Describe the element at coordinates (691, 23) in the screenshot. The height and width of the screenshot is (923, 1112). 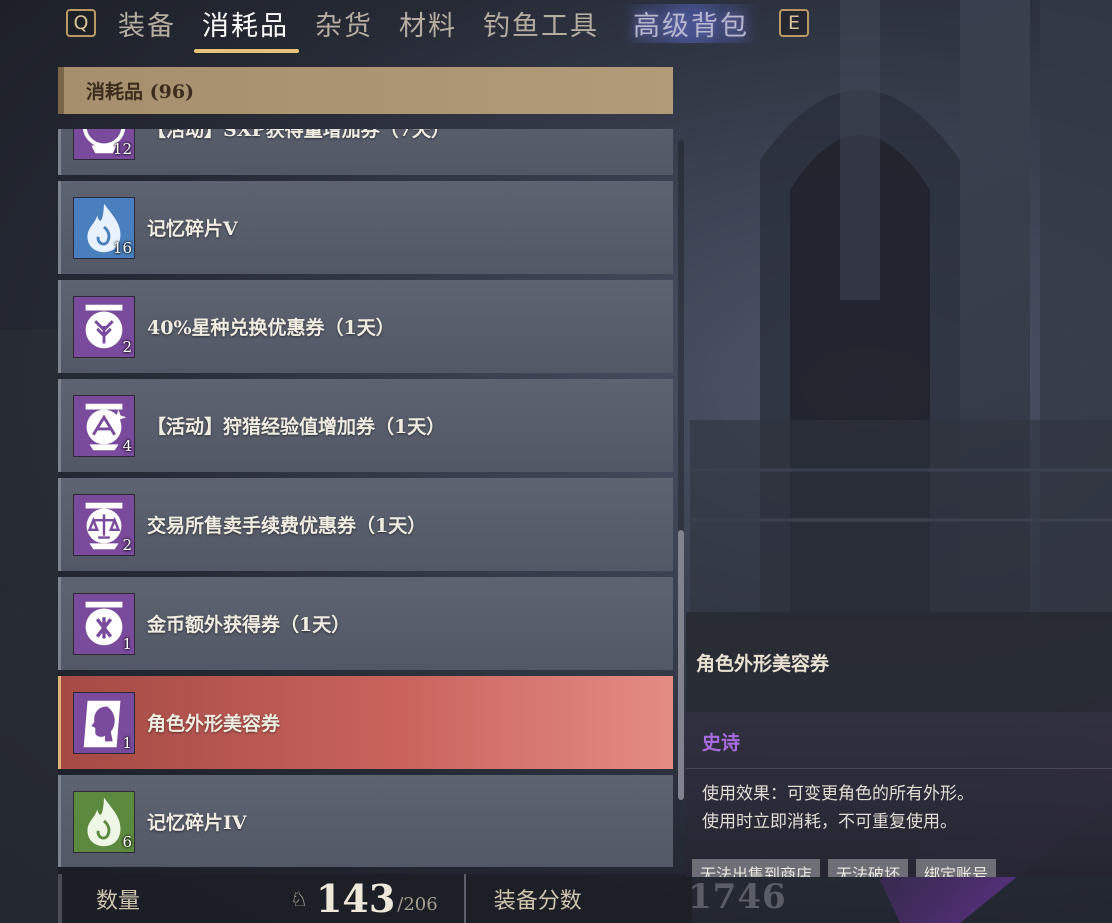
I see `tab-premium-bag: 高级背包` at that location.